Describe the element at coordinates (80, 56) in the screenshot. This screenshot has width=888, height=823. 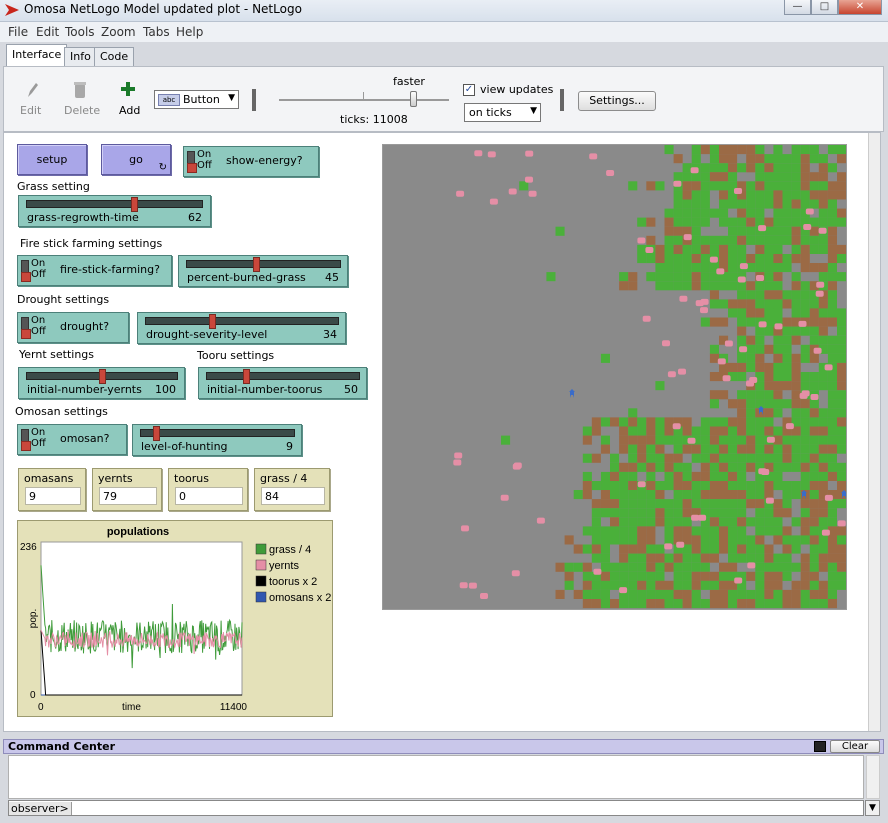
I see `tab-info: Info` at that location.